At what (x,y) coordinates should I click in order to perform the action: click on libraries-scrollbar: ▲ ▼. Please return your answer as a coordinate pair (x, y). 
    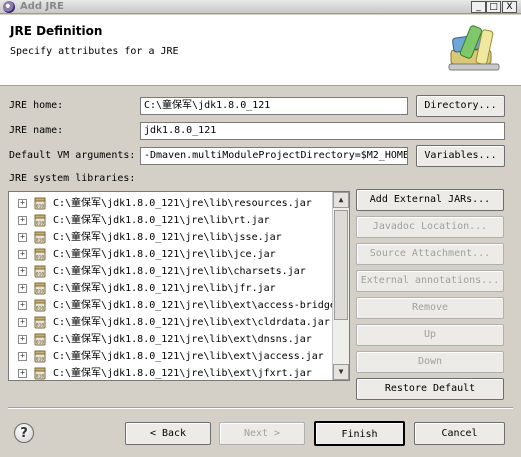
    Looking at the image, I should click on (340, 286).